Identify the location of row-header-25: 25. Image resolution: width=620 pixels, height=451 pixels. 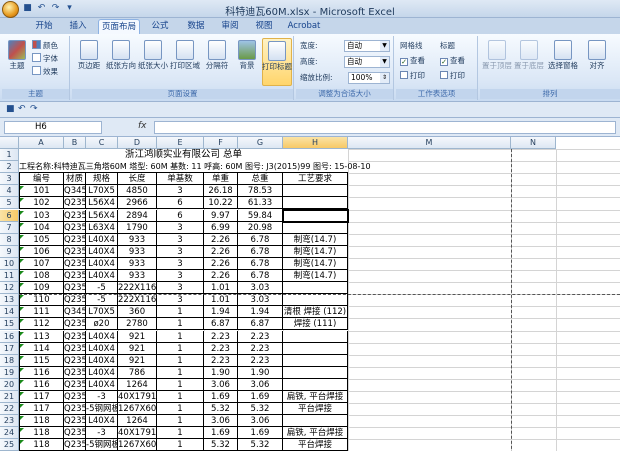
(9, 445).